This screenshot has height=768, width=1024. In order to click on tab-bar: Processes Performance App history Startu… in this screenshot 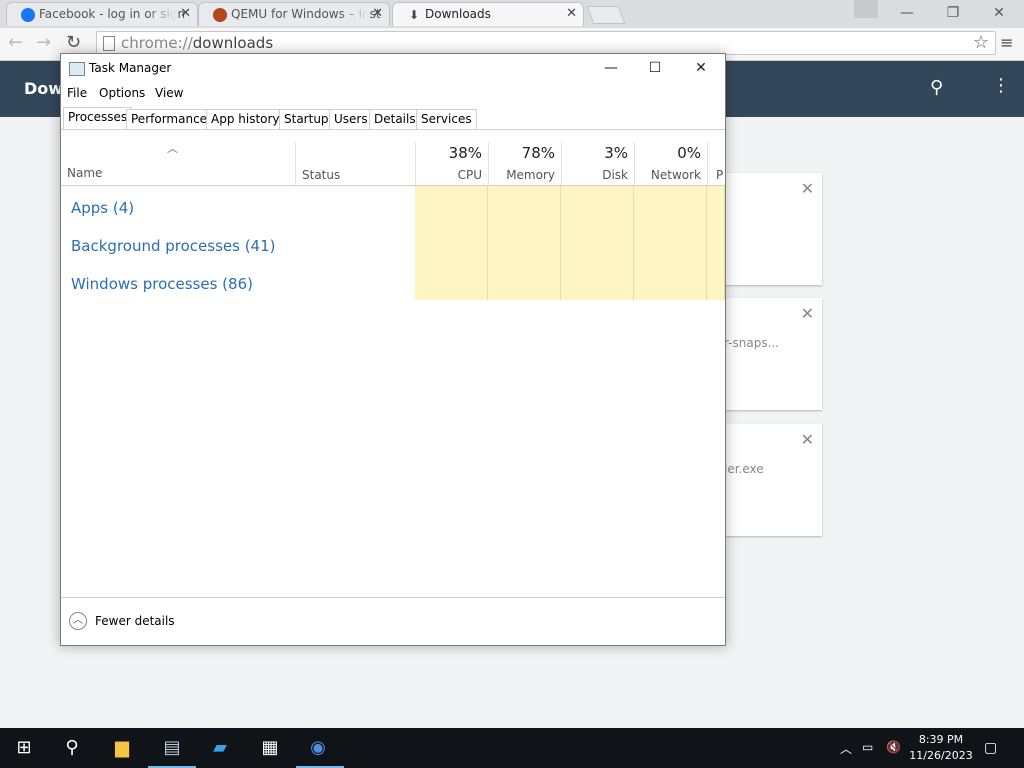, I will do `click(393, 118)`.